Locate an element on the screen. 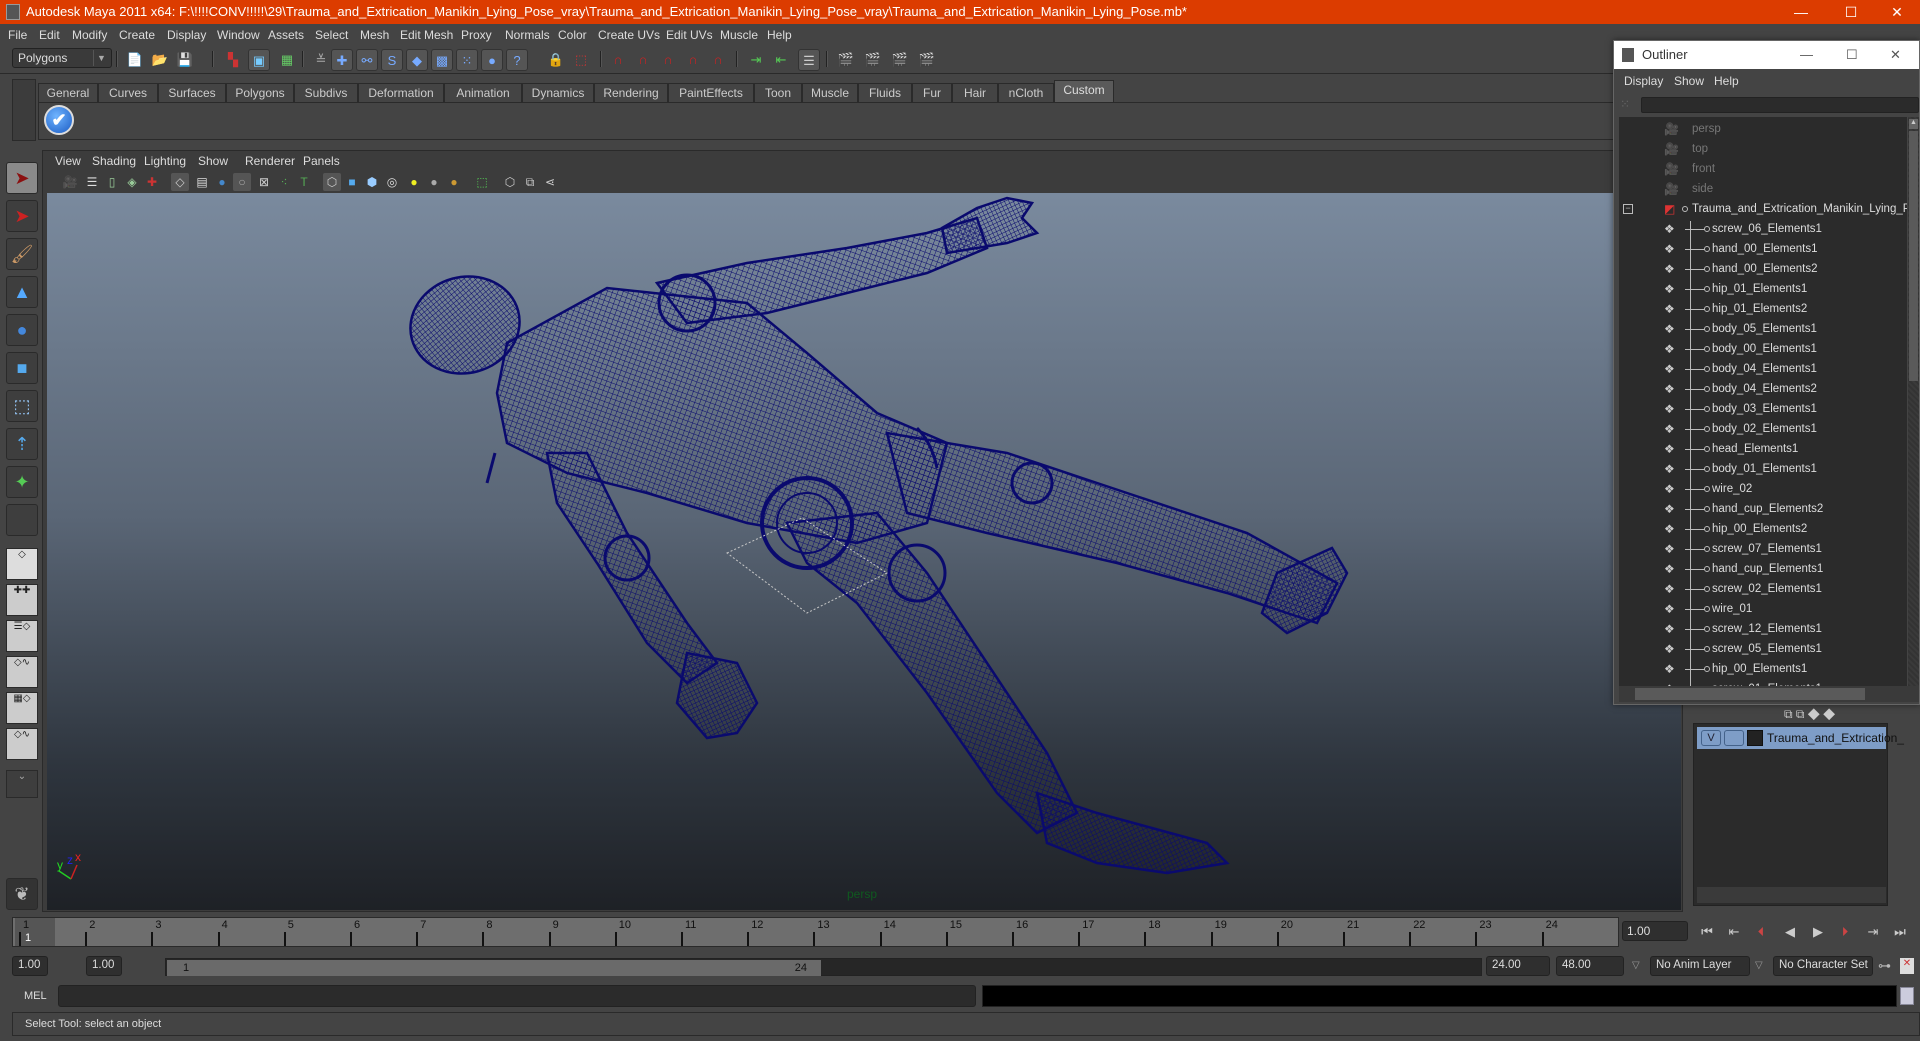  shelf-tab-polygons: Polygons is located at coordinates (260, 92).